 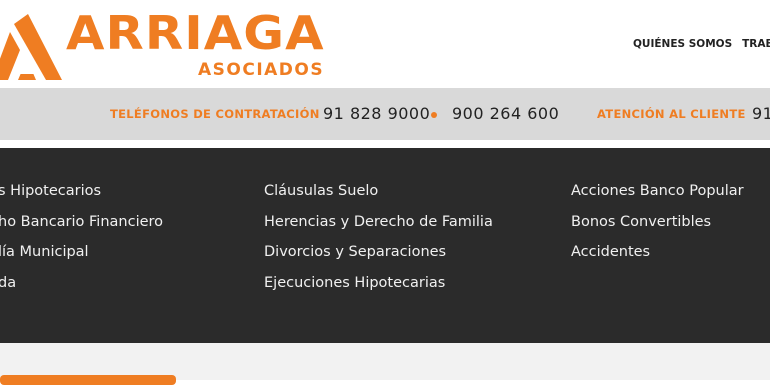 What do you see at coordinates (81, 198) in the screenshot?
I see `menu-link-gastos-hipotecarios: s Hipotecarios` at bounding box center [81, 198].